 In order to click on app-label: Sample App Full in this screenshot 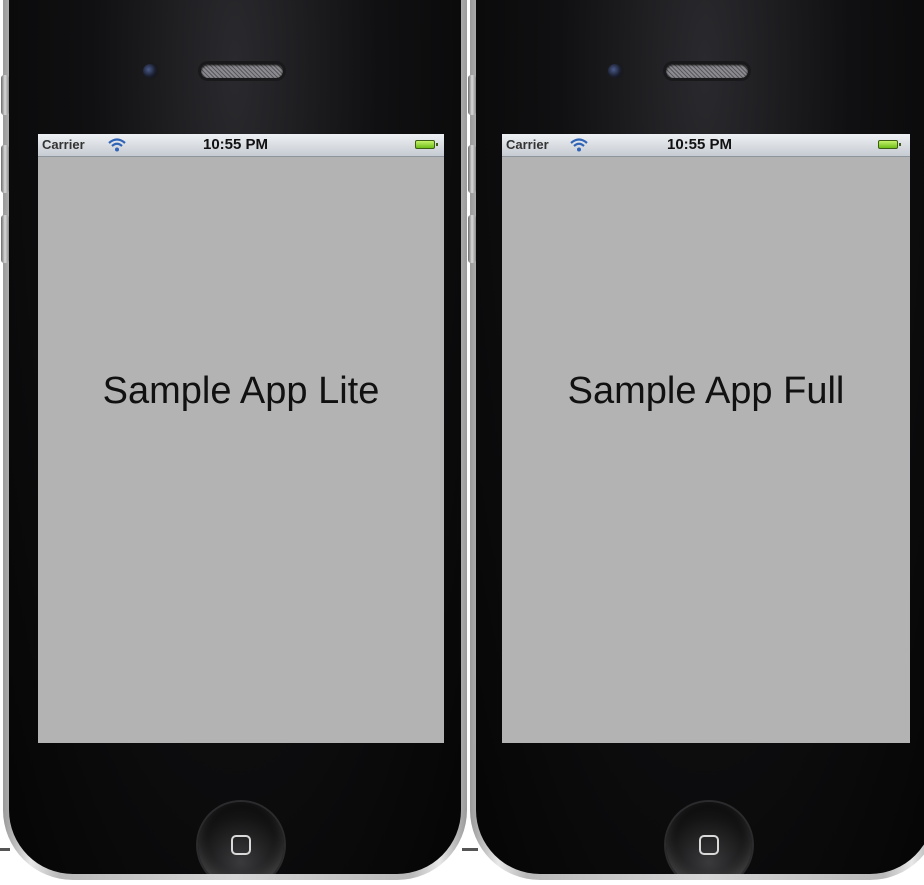, I will do `click(706, 391)`.